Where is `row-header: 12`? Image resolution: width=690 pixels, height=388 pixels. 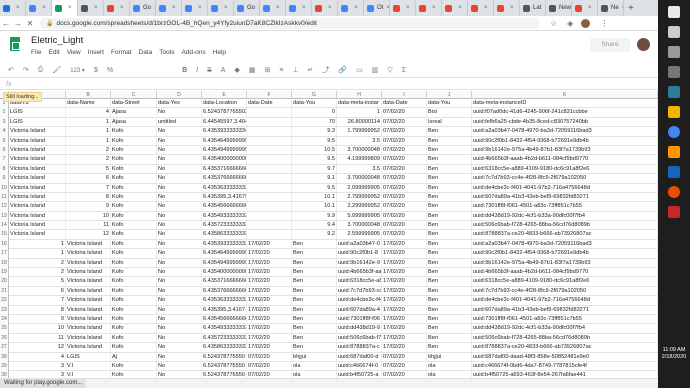
row-header: 12 is located at coordinates (4, 207).